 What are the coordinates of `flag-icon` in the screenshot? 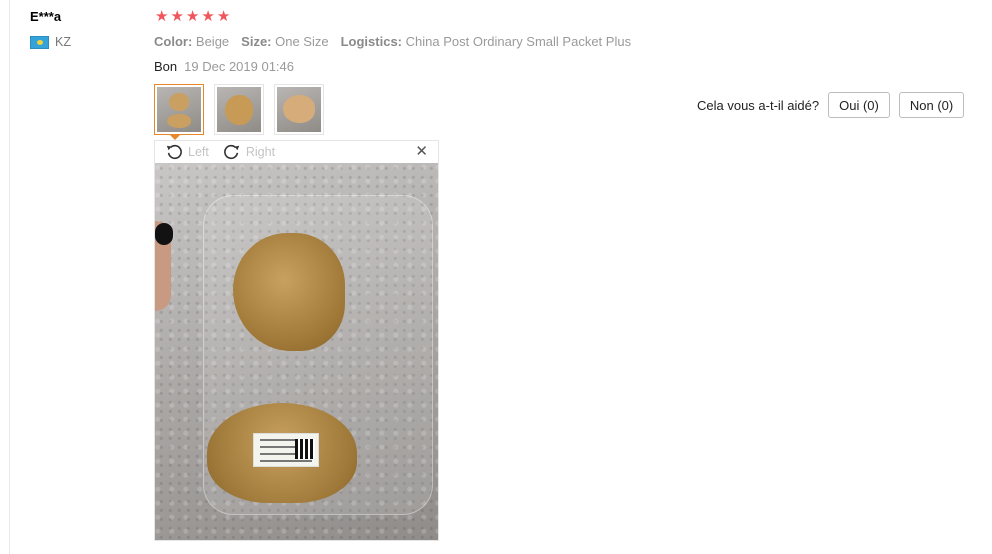 It's located at (39, 42).